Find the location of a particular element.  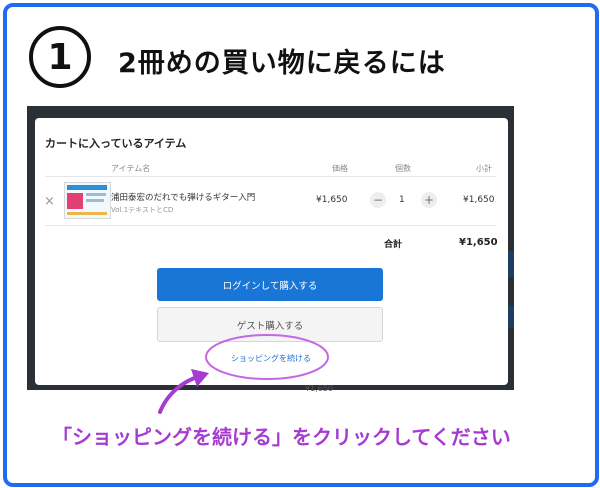

annotation-overlay is located at coordinates (243, 374).